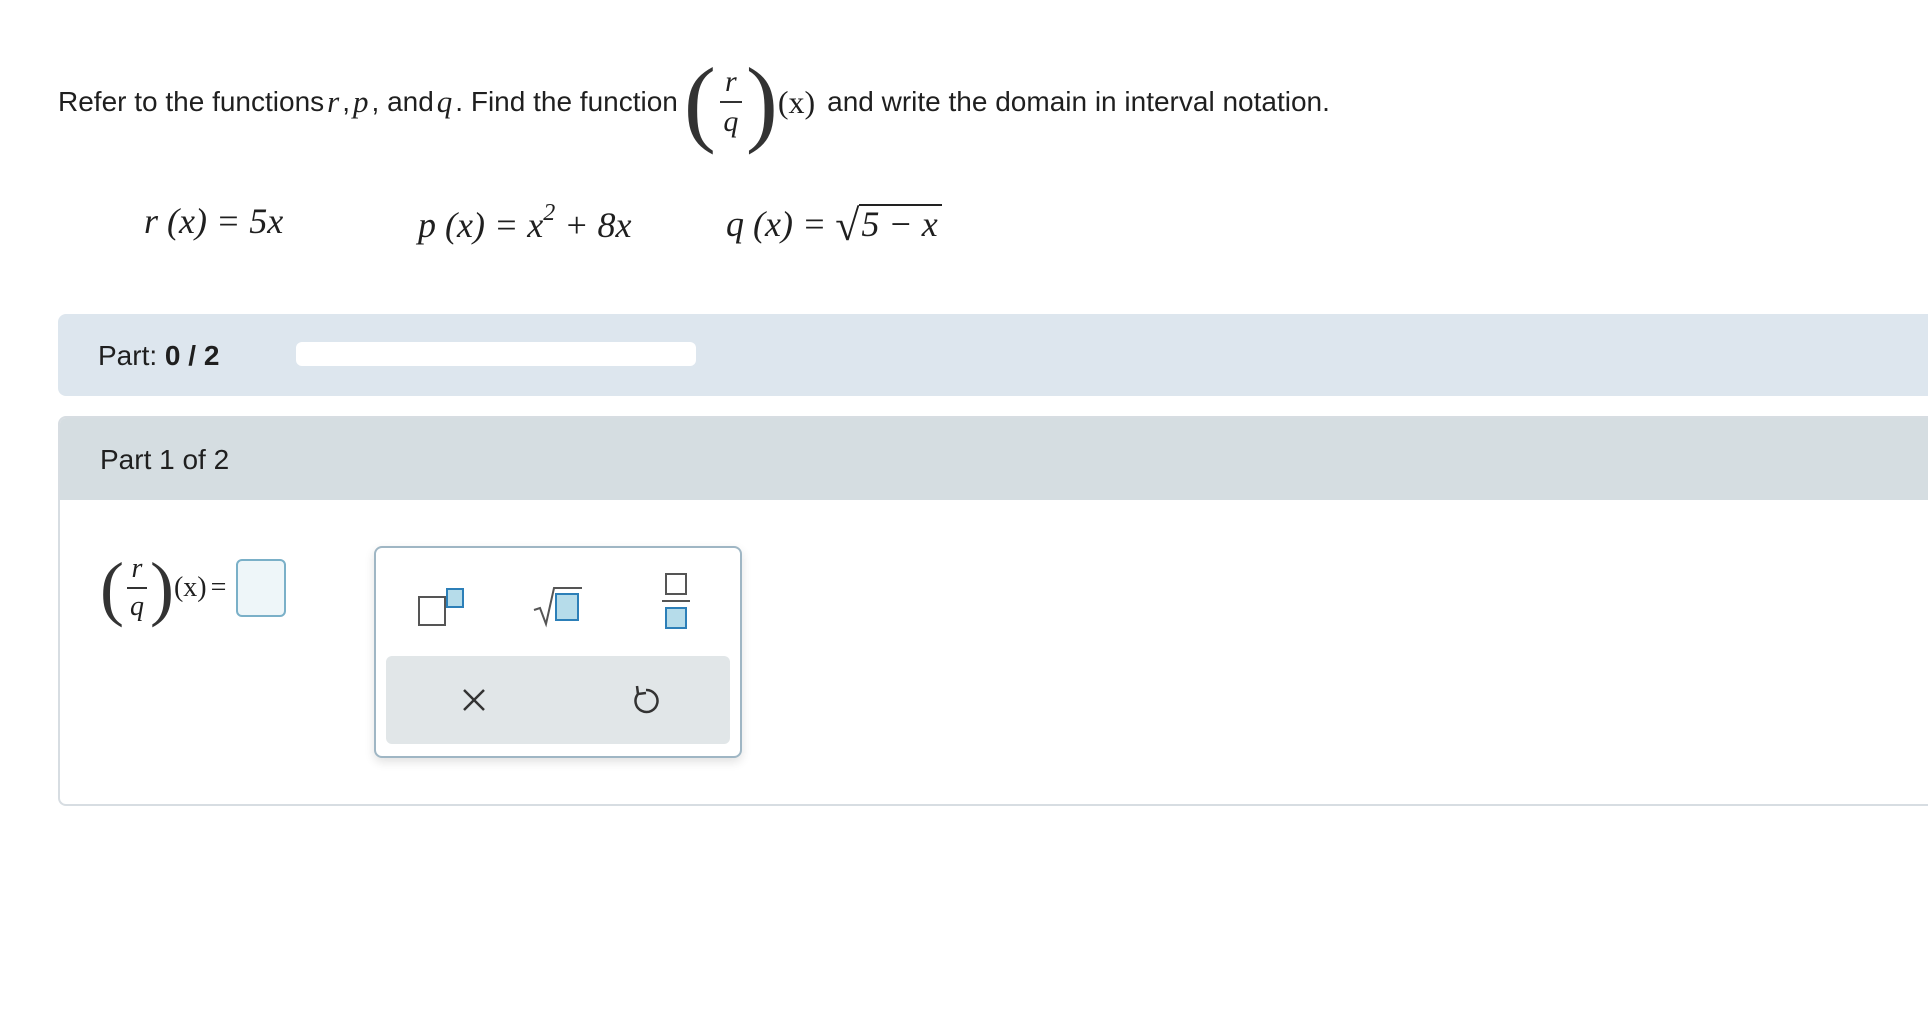 The width and height of the screenshot is (1928, 1012). Describe the element at coordinates (481, 225) in the screenshot. I see `function-p-base: p (x) = x` at that location.